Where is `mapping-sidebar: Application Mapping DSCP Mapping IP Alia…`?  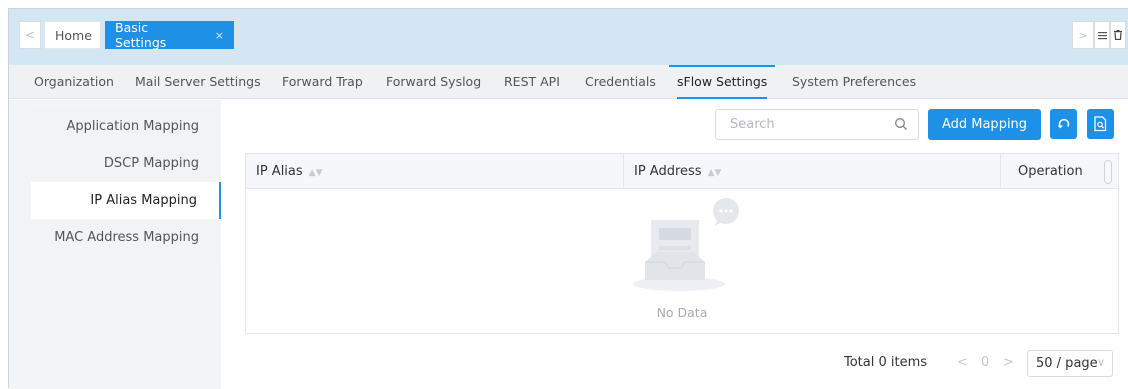 mapping-sidebar: Application Mapping DSCP Mapping IP Alia… is located at coordinates (126, 183).